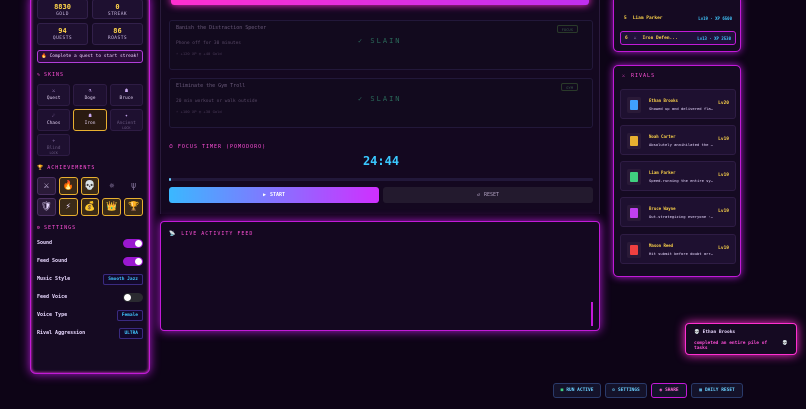 This screenshot has height=409, width=806. Describe the element at coordinates (54, 145) in the screenshot. I see `skin-blind: ✧ Blind LOCK` at that location.